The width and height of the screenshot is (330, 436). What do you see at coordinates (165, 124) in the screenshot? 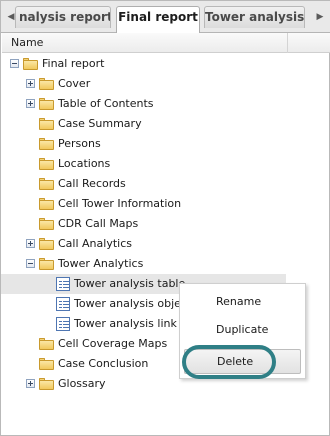
I see `tree-item-case-summary: Case Summary` at bounding box center [165, 124].